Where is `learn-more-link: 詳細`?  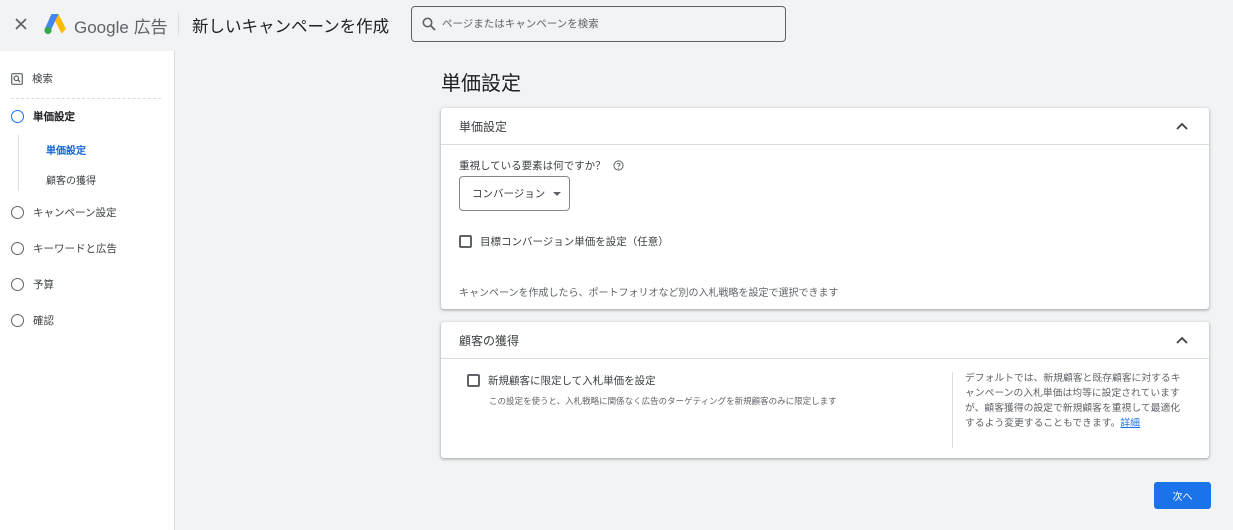
learn-more-link: 詳細 is located at coordinates (1130, 423).